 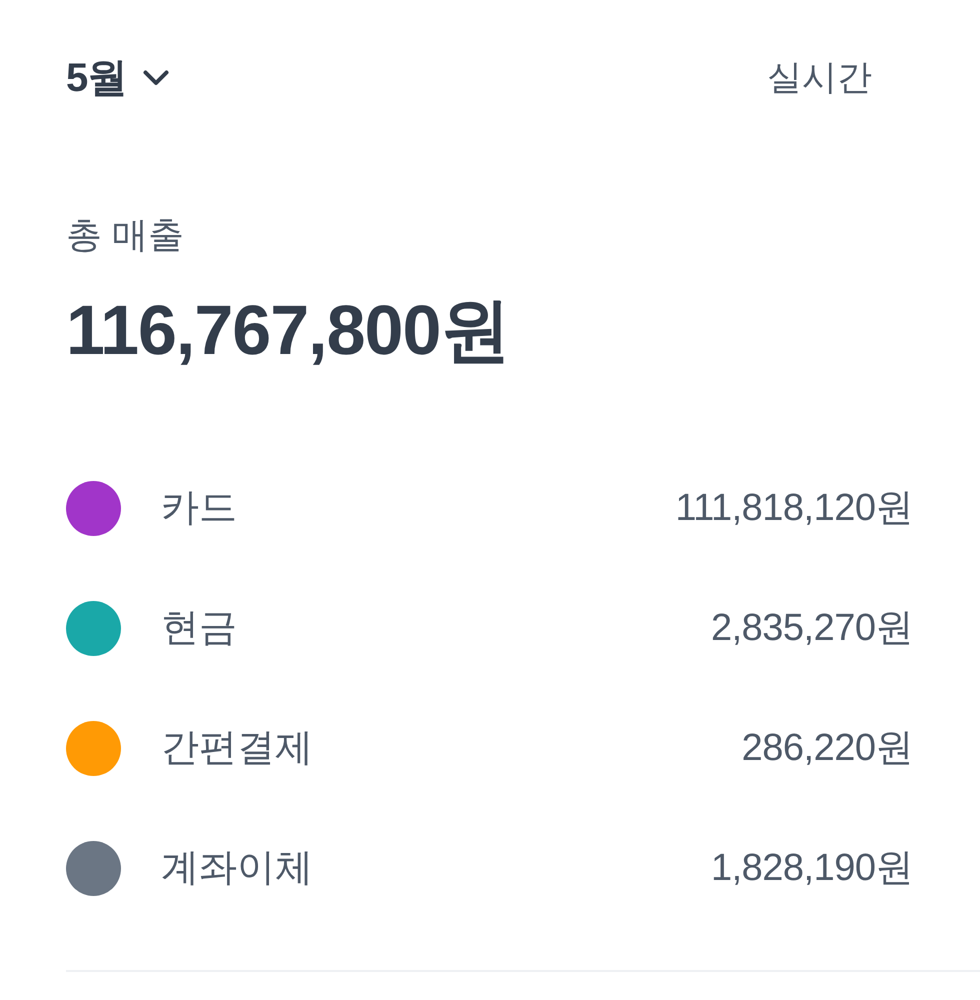 What do you see at coordinates (199, 508) in the screenshot?
I see `payment-method-name: 카드` at bounding box center [199, 508].